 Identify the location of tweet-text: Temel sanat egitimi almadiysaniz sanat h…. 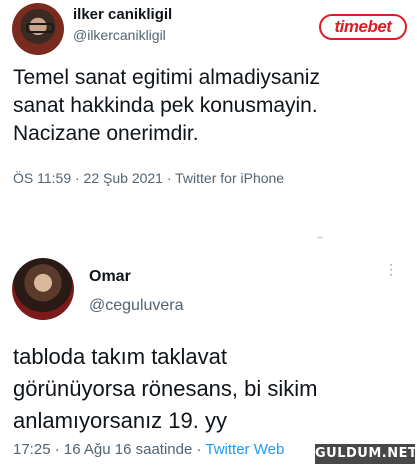
(166, 105).